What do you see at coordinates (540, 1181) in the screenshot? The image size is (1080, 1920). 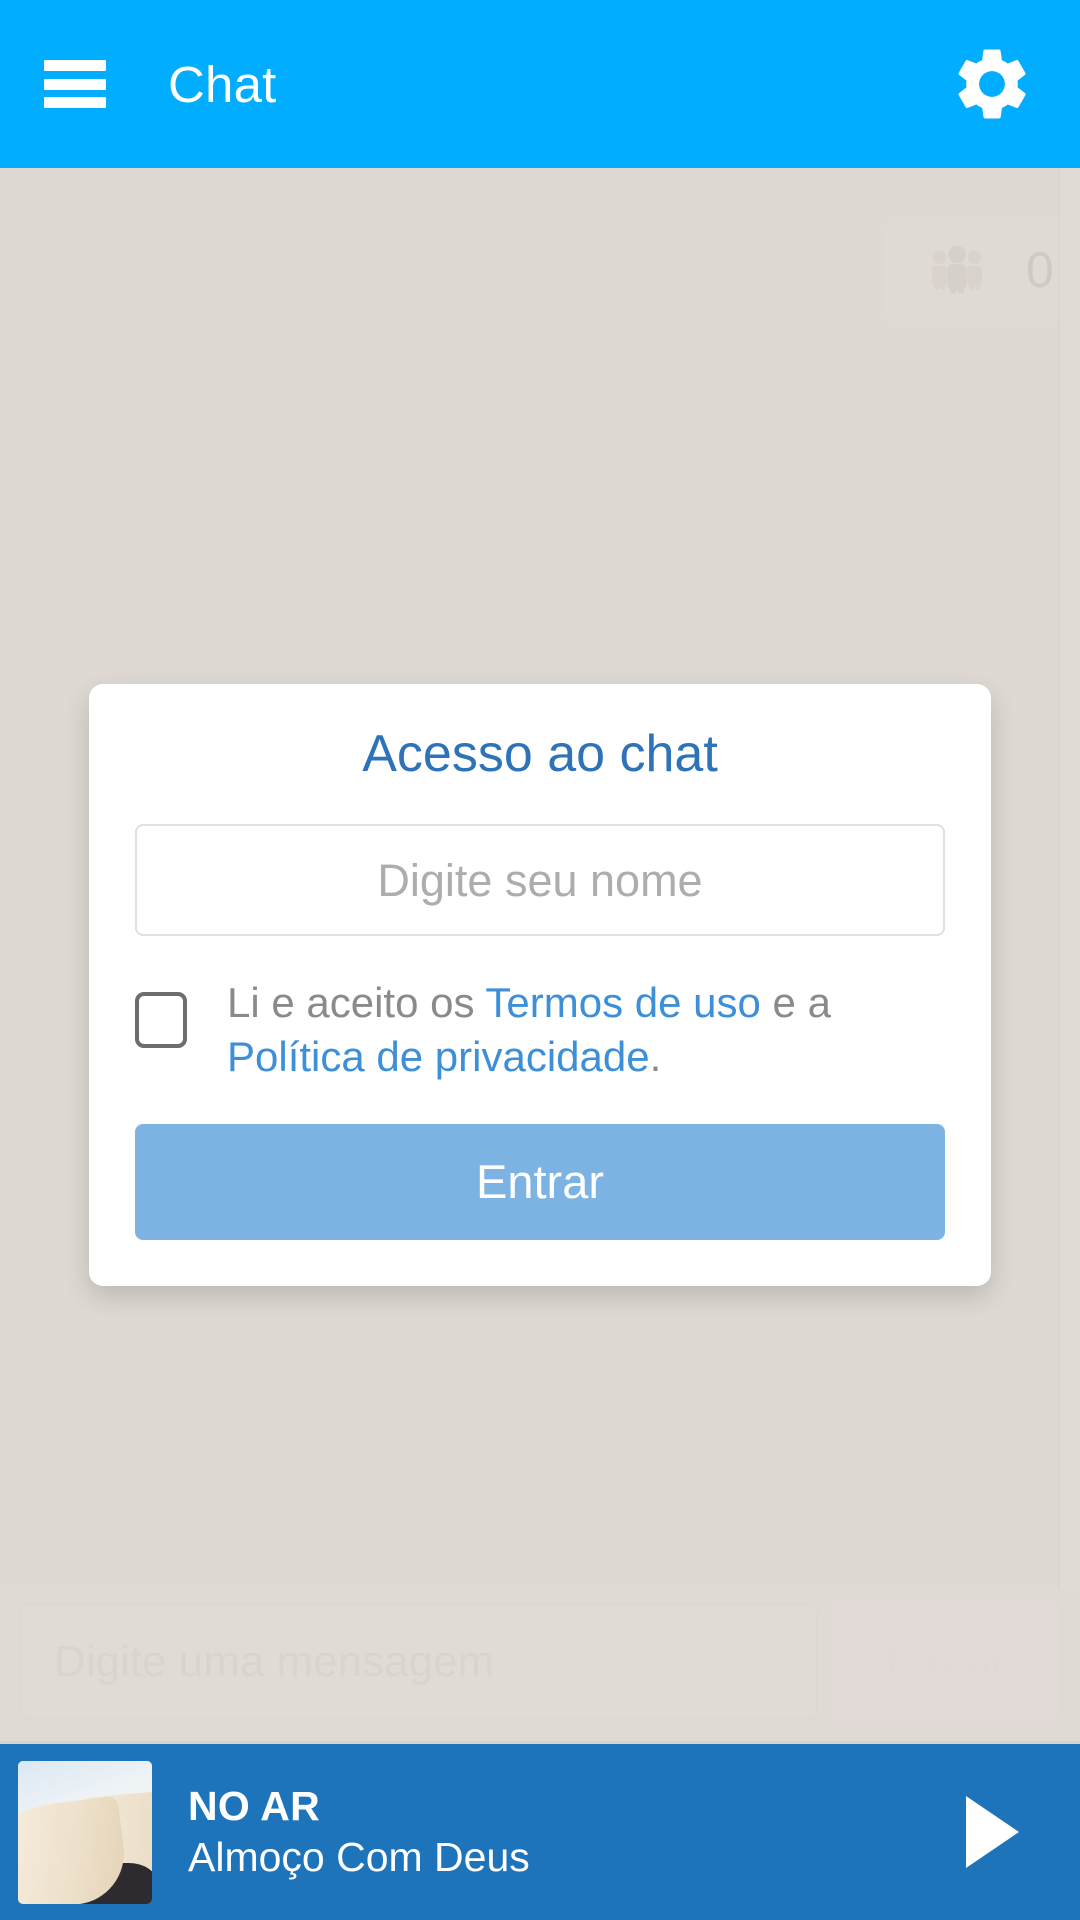 I see `enter-button: Entrar` at bounding box center [540, 1181].